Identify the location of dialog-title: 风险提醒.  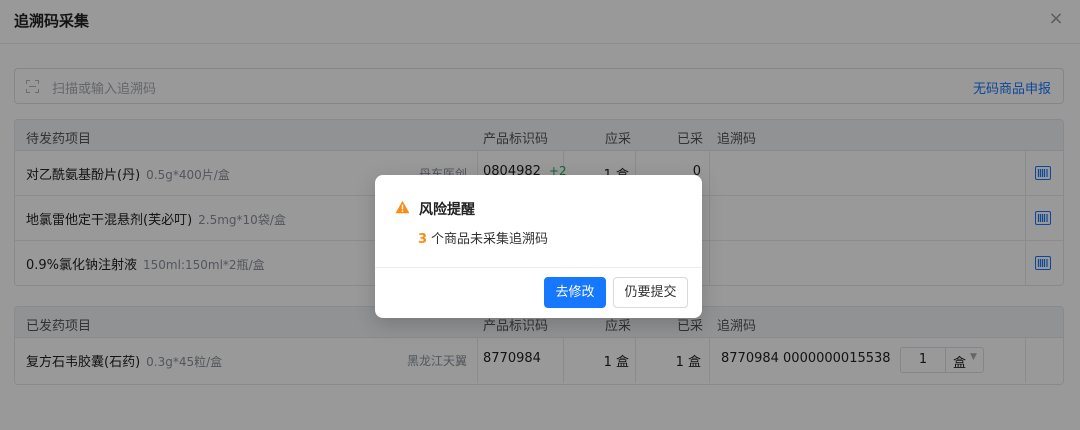
(447, 210).